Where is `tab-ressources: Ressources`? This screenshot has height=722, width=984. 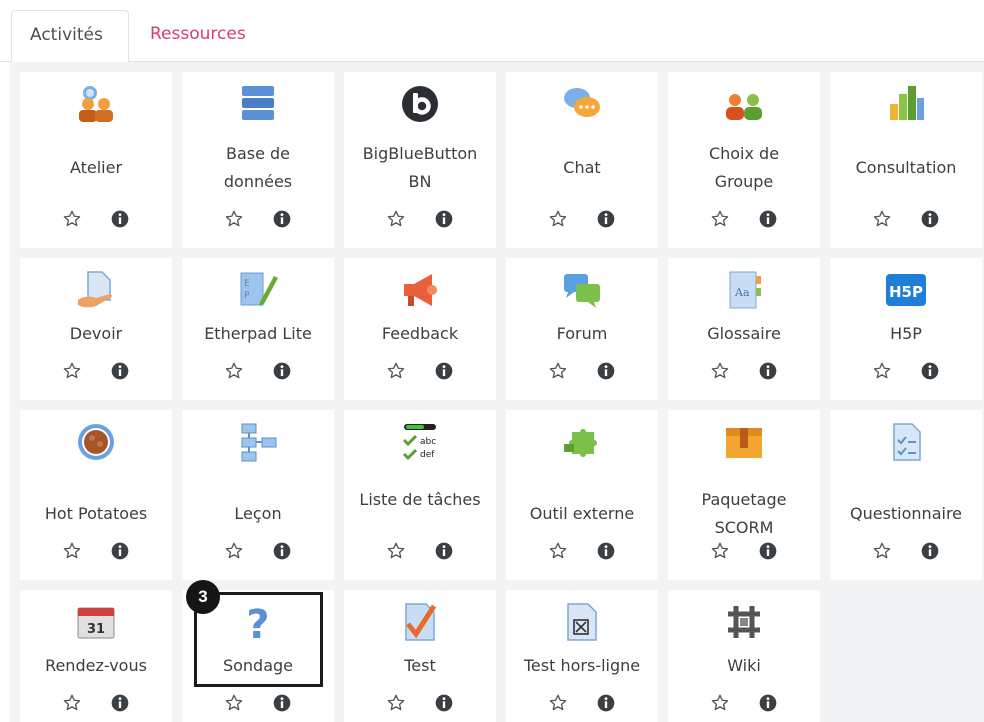
tab-ressources: Ressources is located at coordinates (198, 36).